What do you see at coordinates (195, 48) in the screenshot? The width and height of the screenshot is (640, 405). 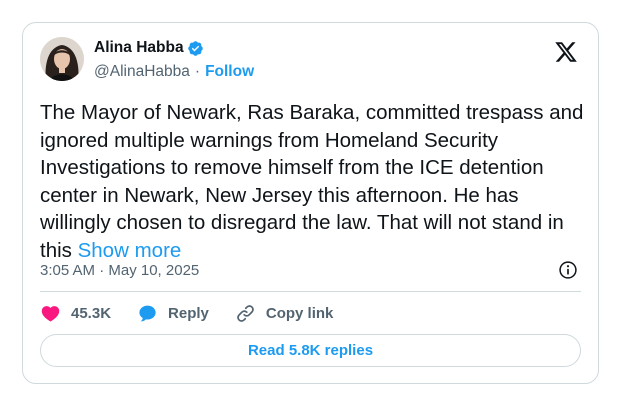 I see `verified-badge-icon` at bounding box center [195, 48].